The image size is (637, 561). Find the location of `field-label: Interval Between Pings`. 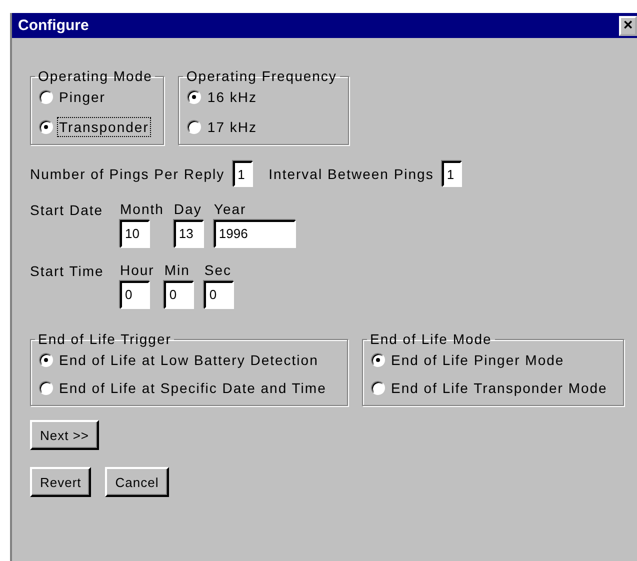

field-label: Interval Between Pings is located at coordinates (351, 174).